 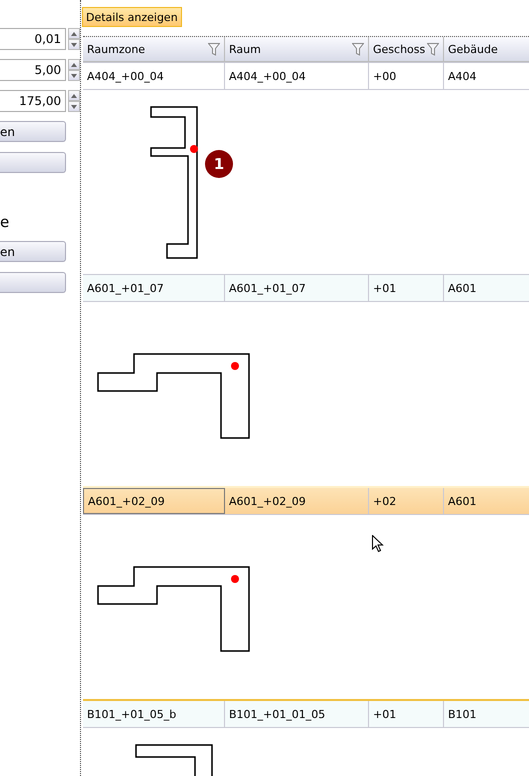 I want to click on table-row: A404_+00_04 A404_+00_04 +00 A404, so click(x=306, y=76).